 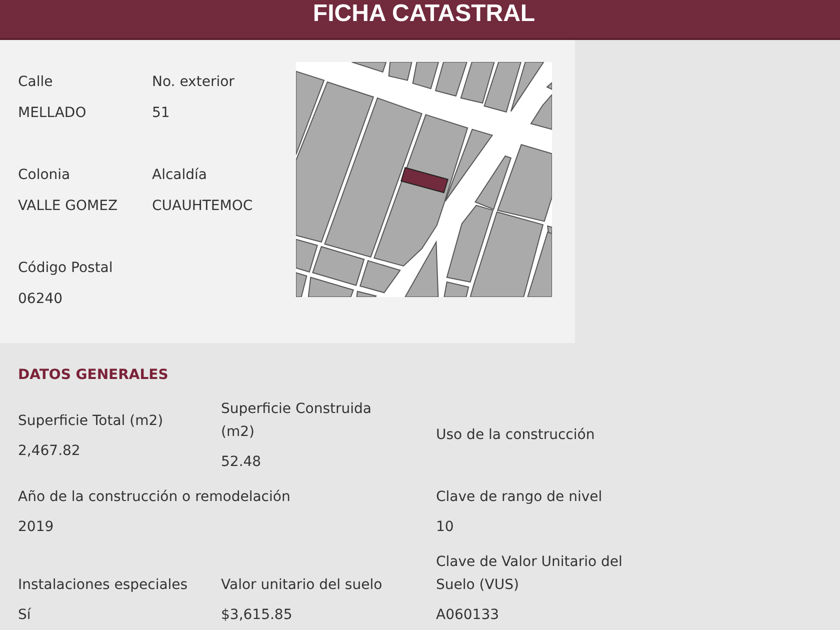 I want to click on field-label: Uso de la construcción, so click(x=515, y=435).